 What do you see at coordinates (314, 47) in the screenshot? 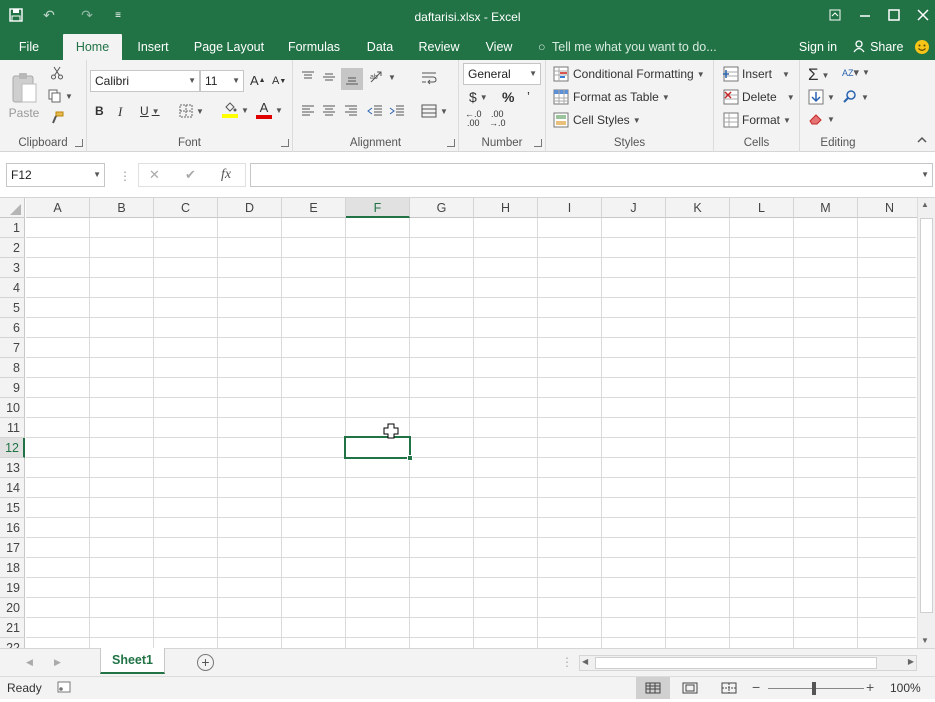
I see `tab-formulas: Formulas` at bounding box center [314, 47].